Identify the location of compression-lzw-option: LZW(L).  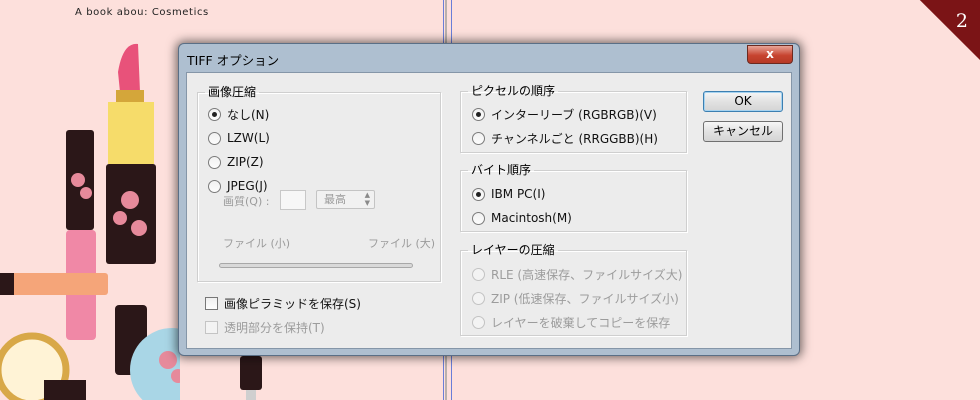
(239, 138).